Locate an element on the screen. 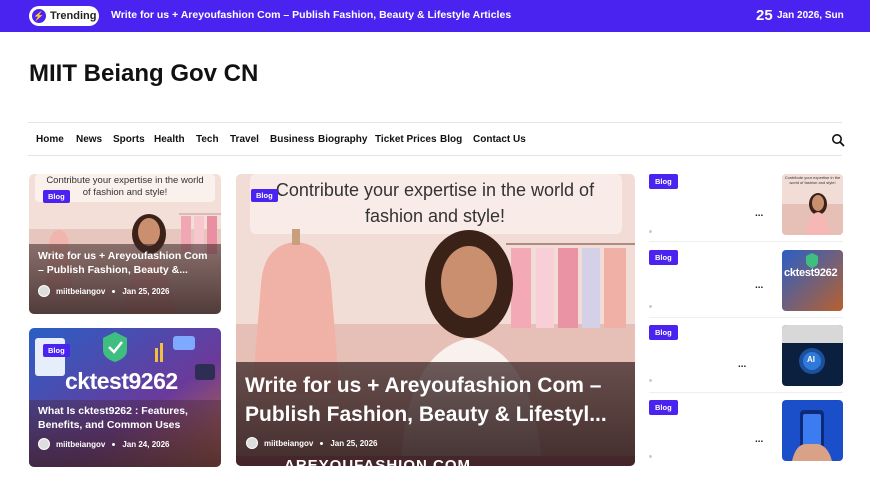 The width and height of the screenshot is (870, 488). date-month-year: Jan 2026, Sun is located at coordinates (810, 15).